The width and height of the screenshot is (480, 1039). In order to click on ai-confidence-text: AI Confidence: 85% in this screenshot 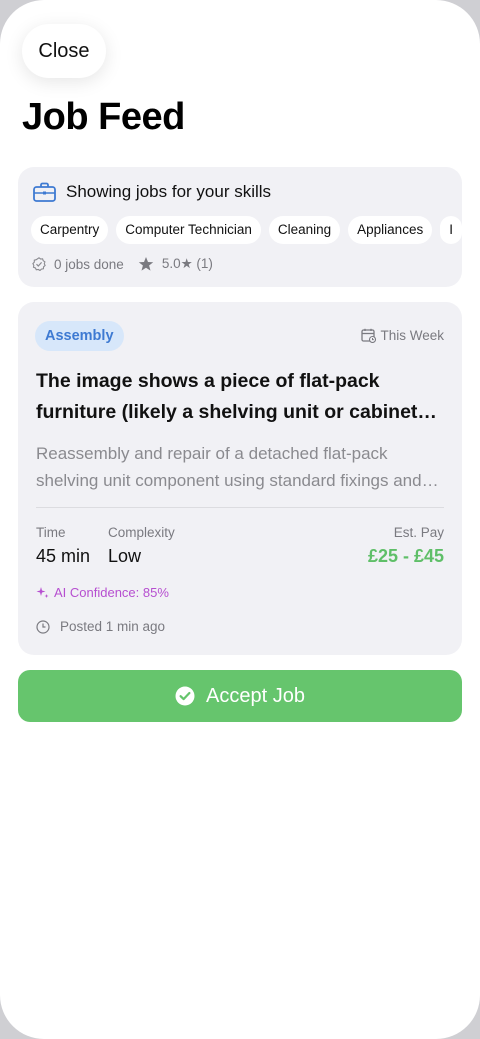, I will do `click(111, 592)`.